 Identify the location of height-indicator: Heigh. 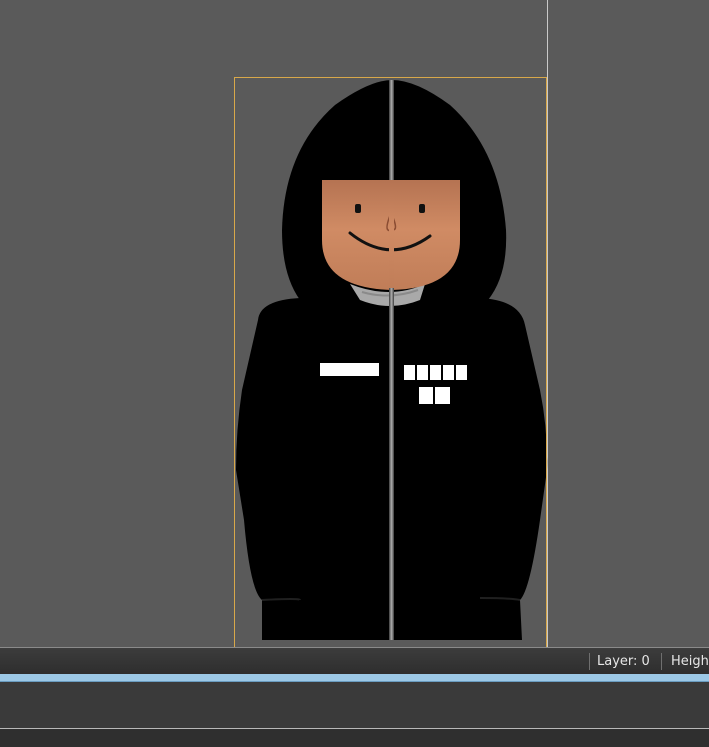
(690, 661).